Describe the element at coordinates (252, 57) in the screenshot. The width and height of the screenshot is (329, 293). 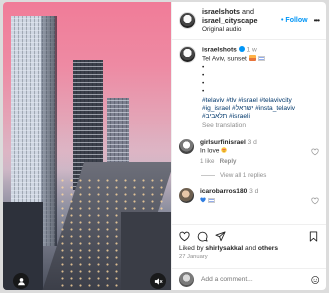
I see `sunset-emoji-icon` at that location.